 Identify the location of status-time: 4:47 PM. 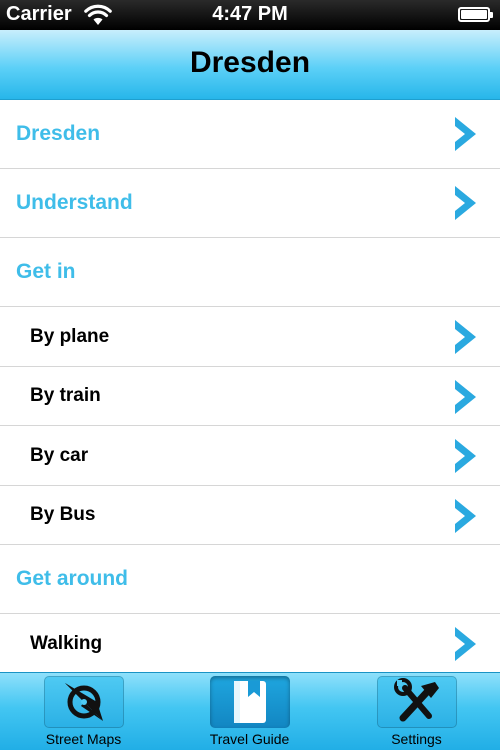
(250, 14).